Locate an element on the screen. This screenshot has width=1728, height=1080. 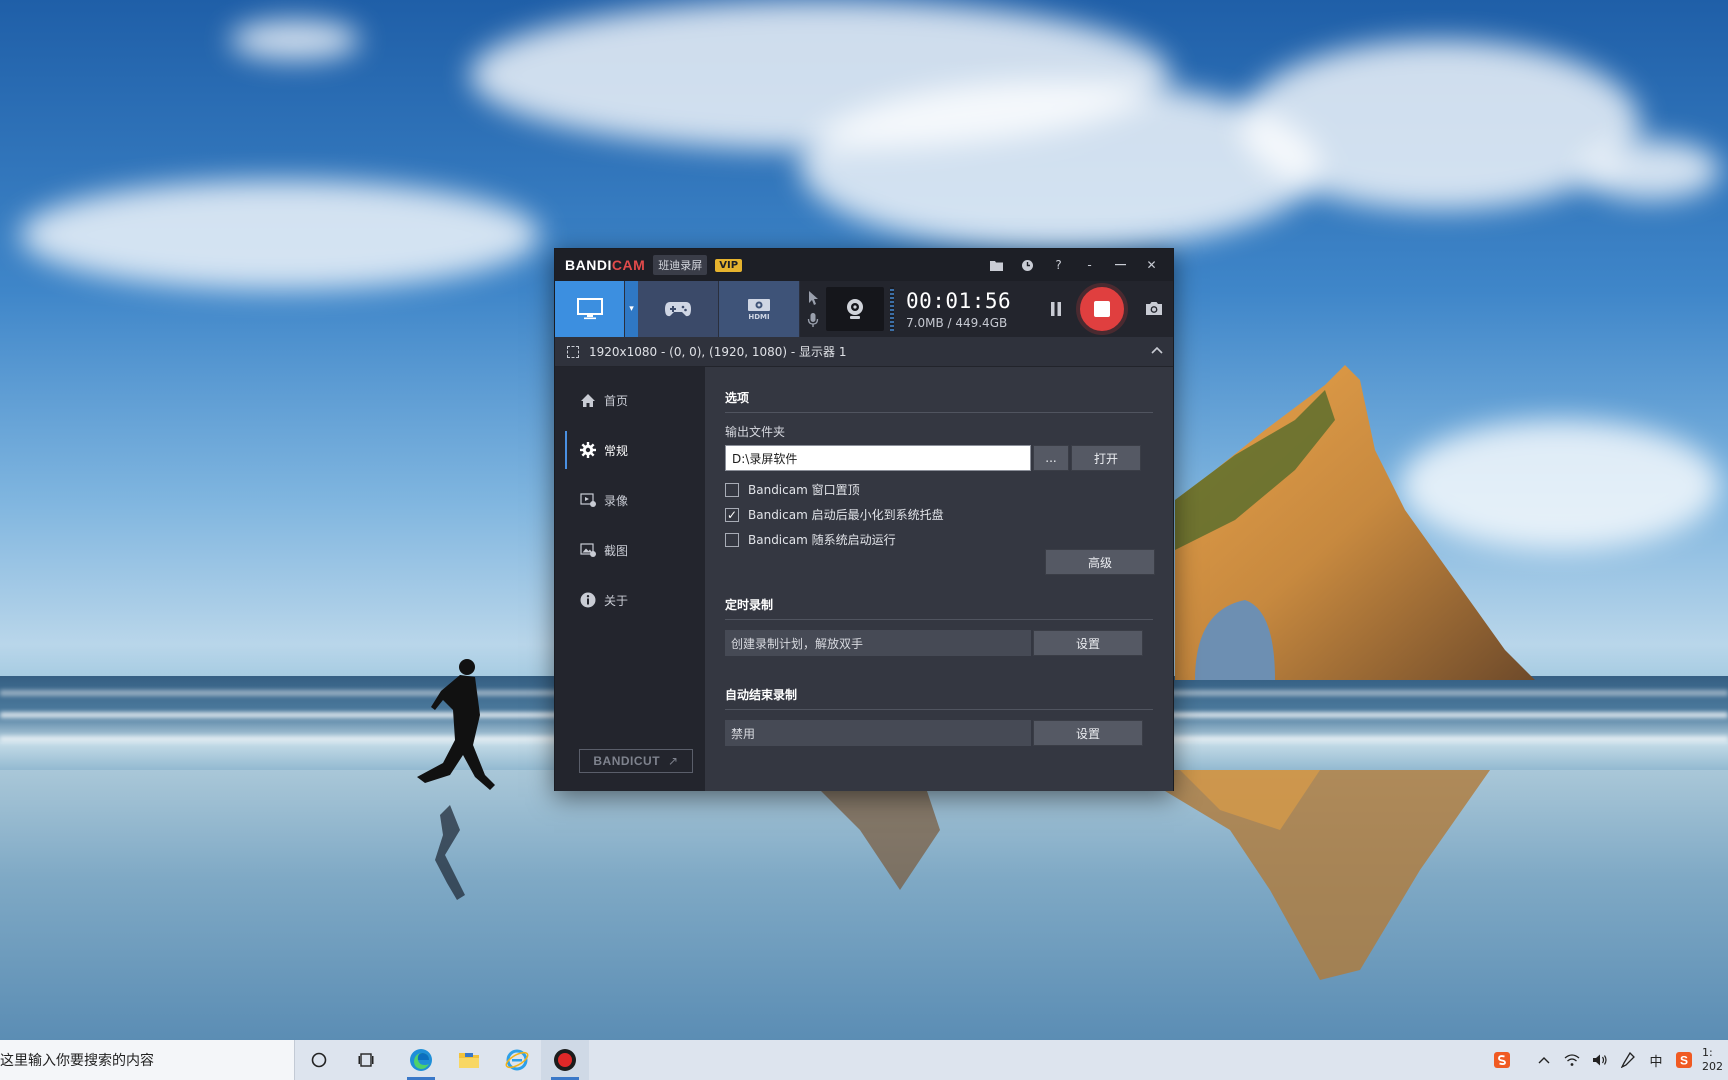
runner-silhouette is located at coordinates (456, 779).